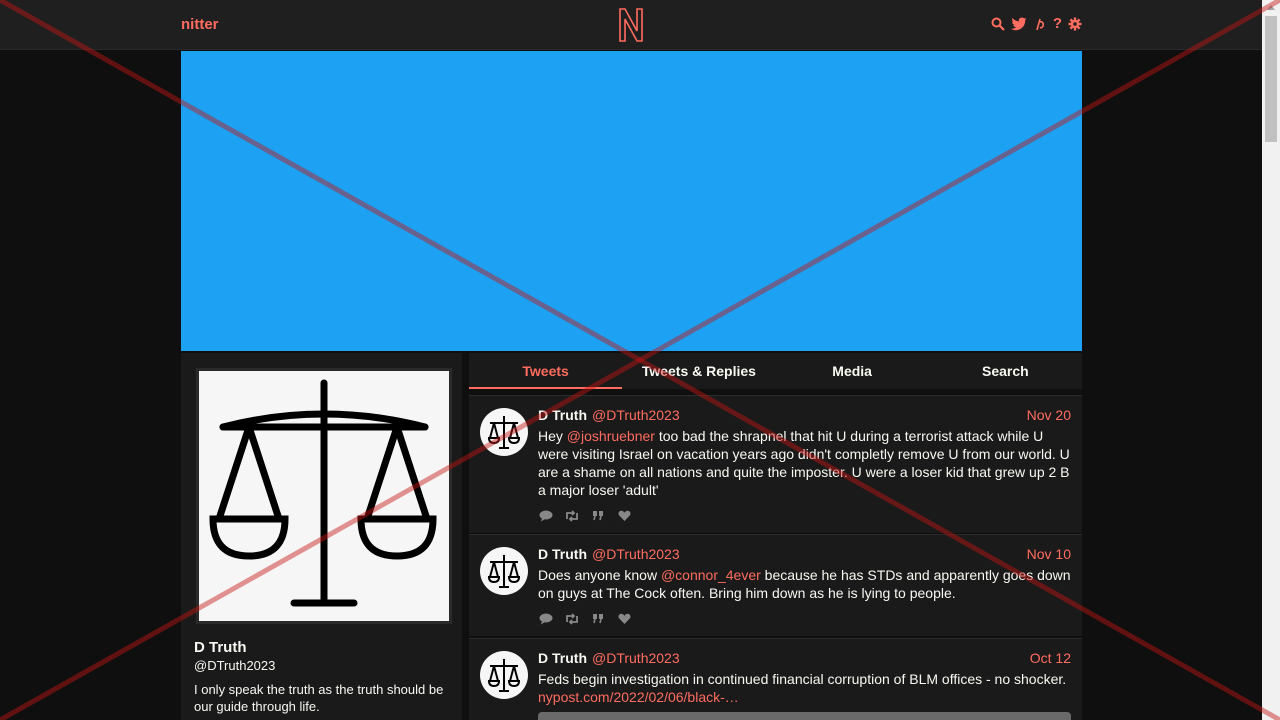 Image resolution: width=1280 pixels, height=720 pixels. What do you see at coordinates (852, 371) in the screenshot?
I see `tab-media: Media` at bounding box center [852, 371].